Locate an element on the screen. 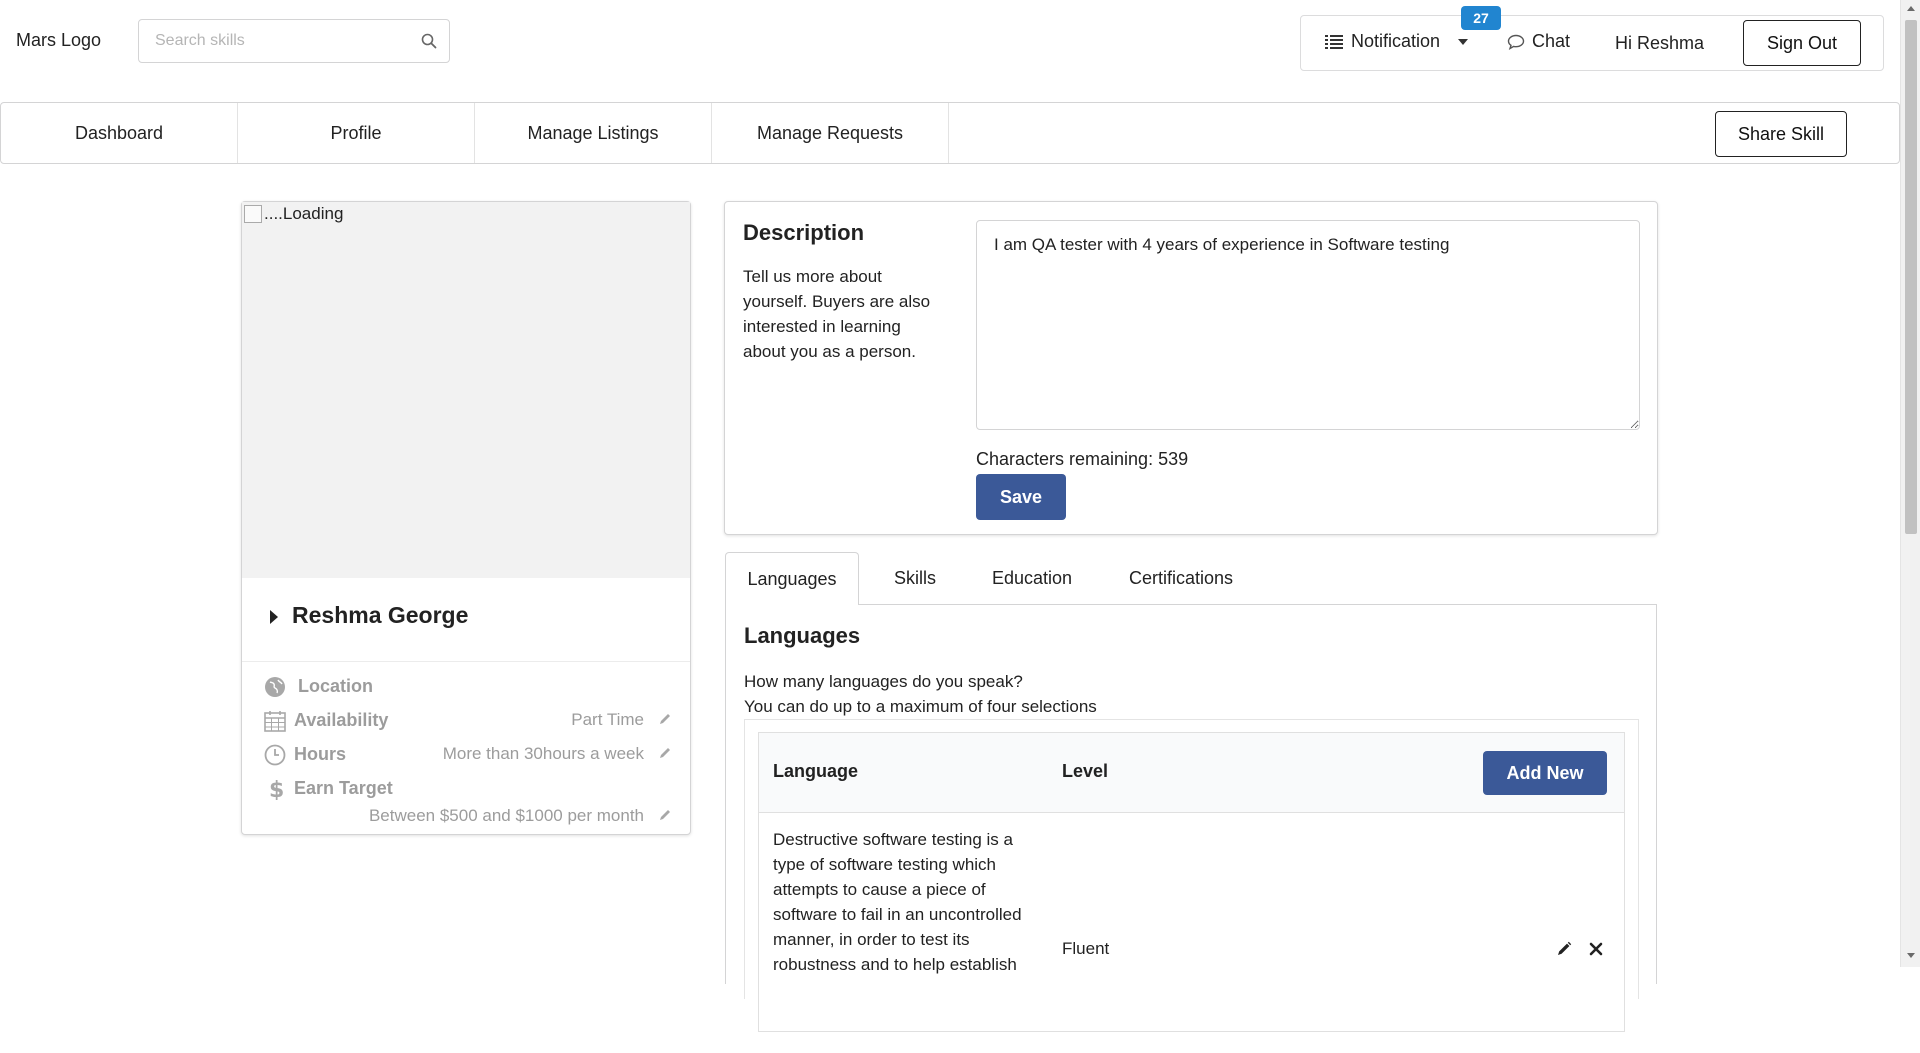  notification-label: Notification is located at coordinates (1396, 41).